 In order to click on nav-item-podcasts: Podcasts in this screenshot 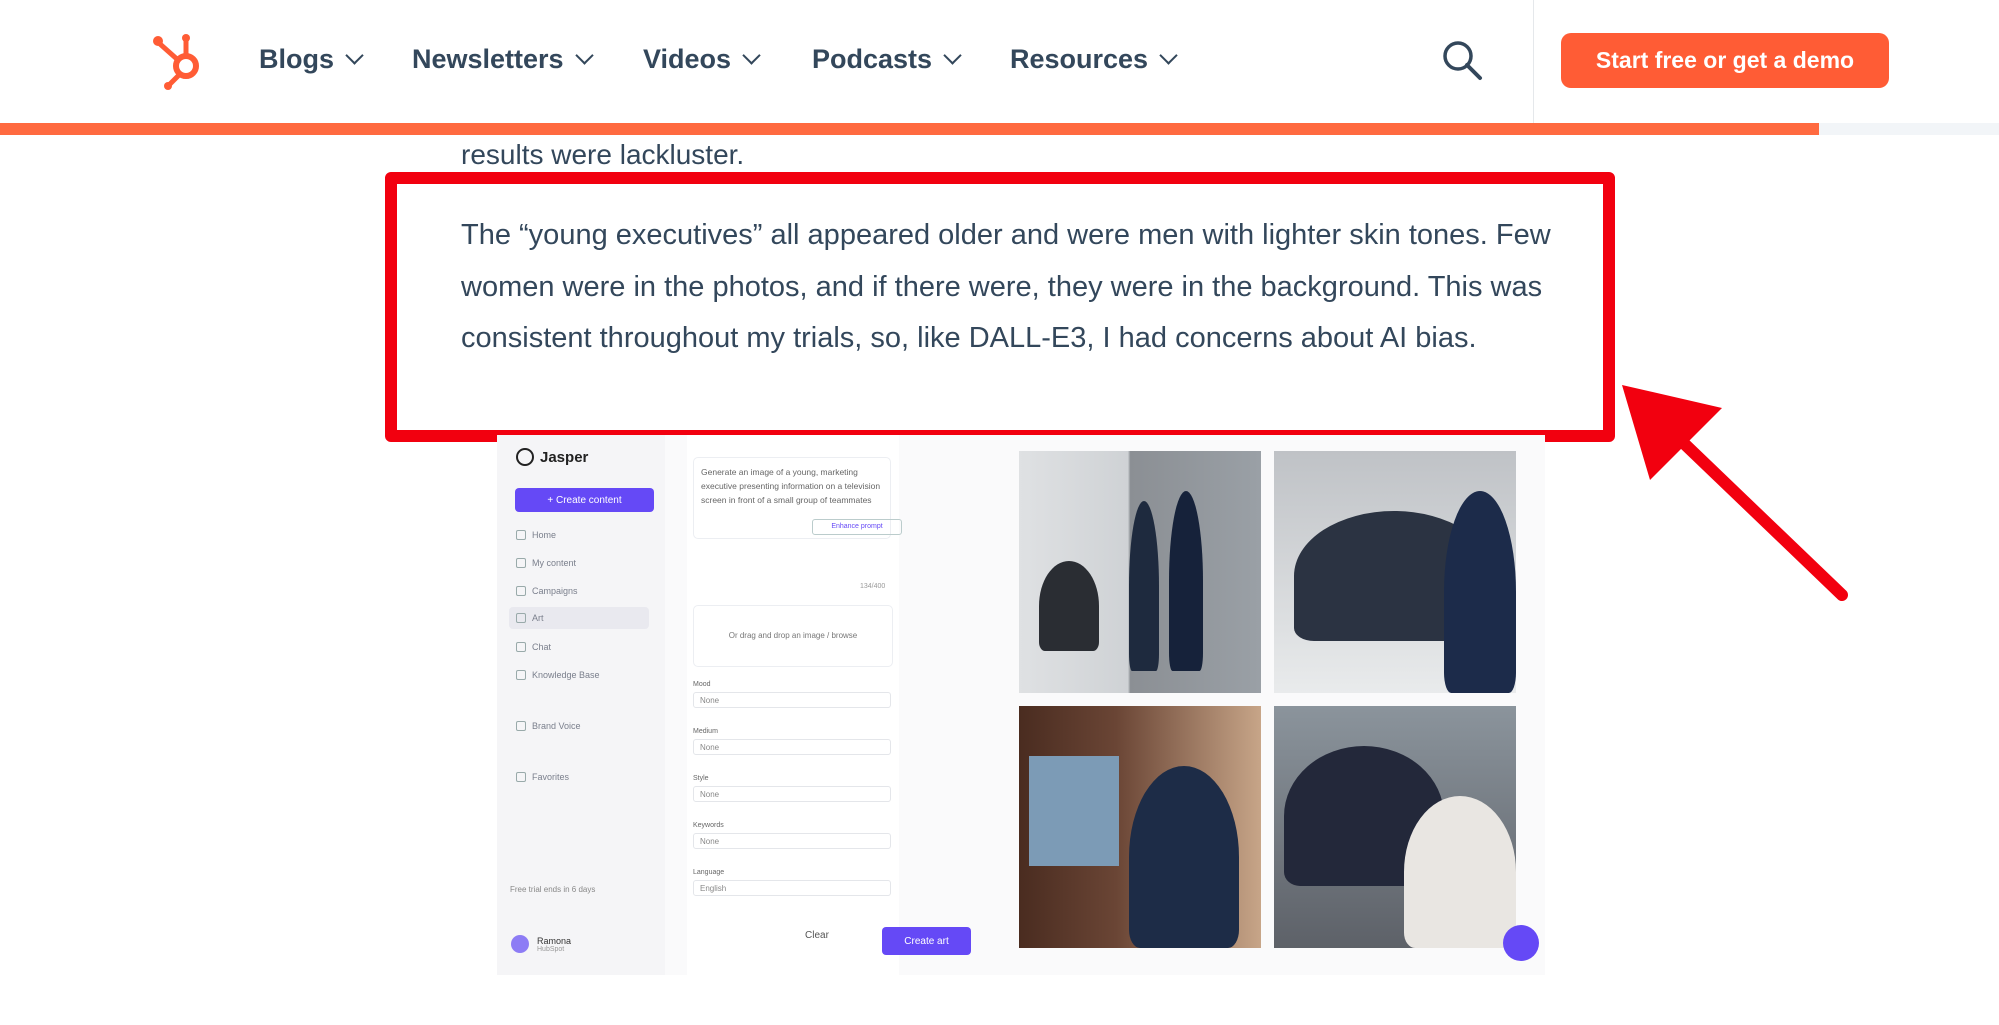, I will do `click(887, 59)`.